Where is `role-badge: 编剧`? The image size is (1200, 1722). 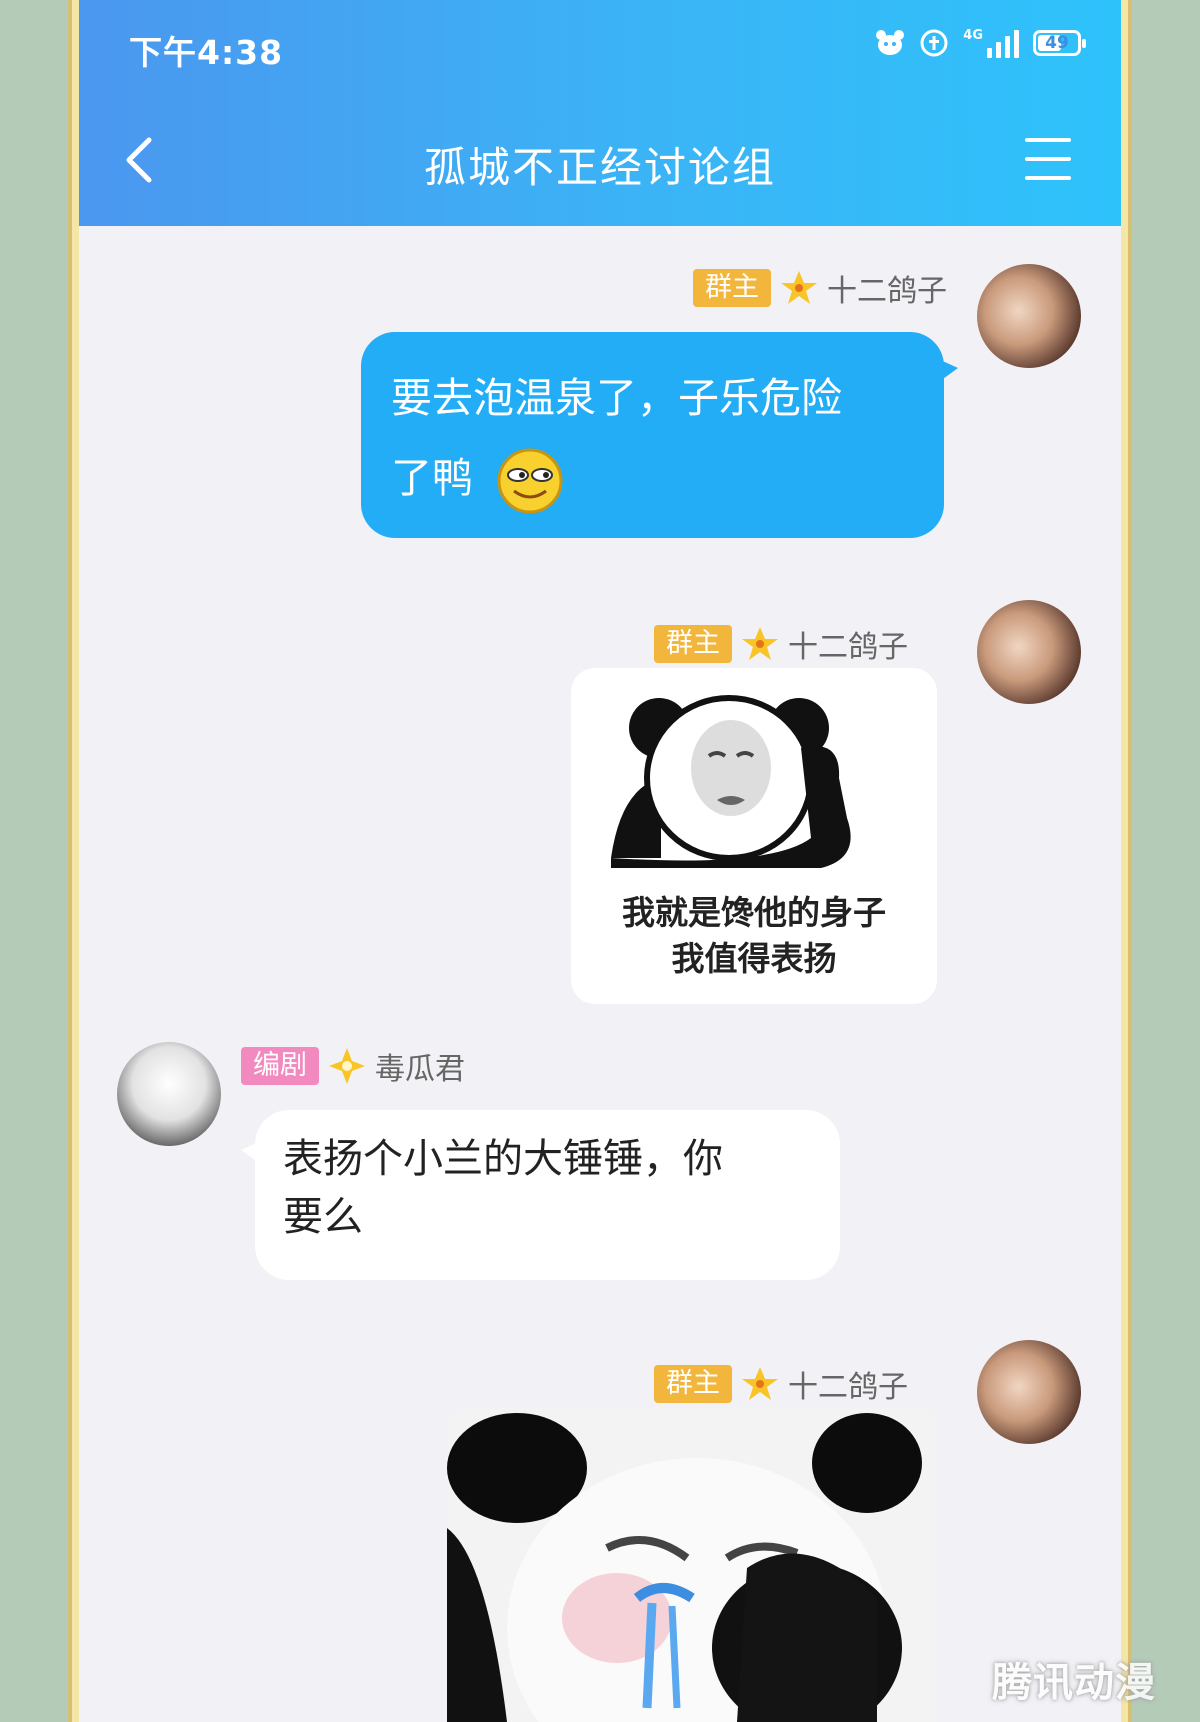
role-badge: 编剧 is located at coordinates (280, 1066).